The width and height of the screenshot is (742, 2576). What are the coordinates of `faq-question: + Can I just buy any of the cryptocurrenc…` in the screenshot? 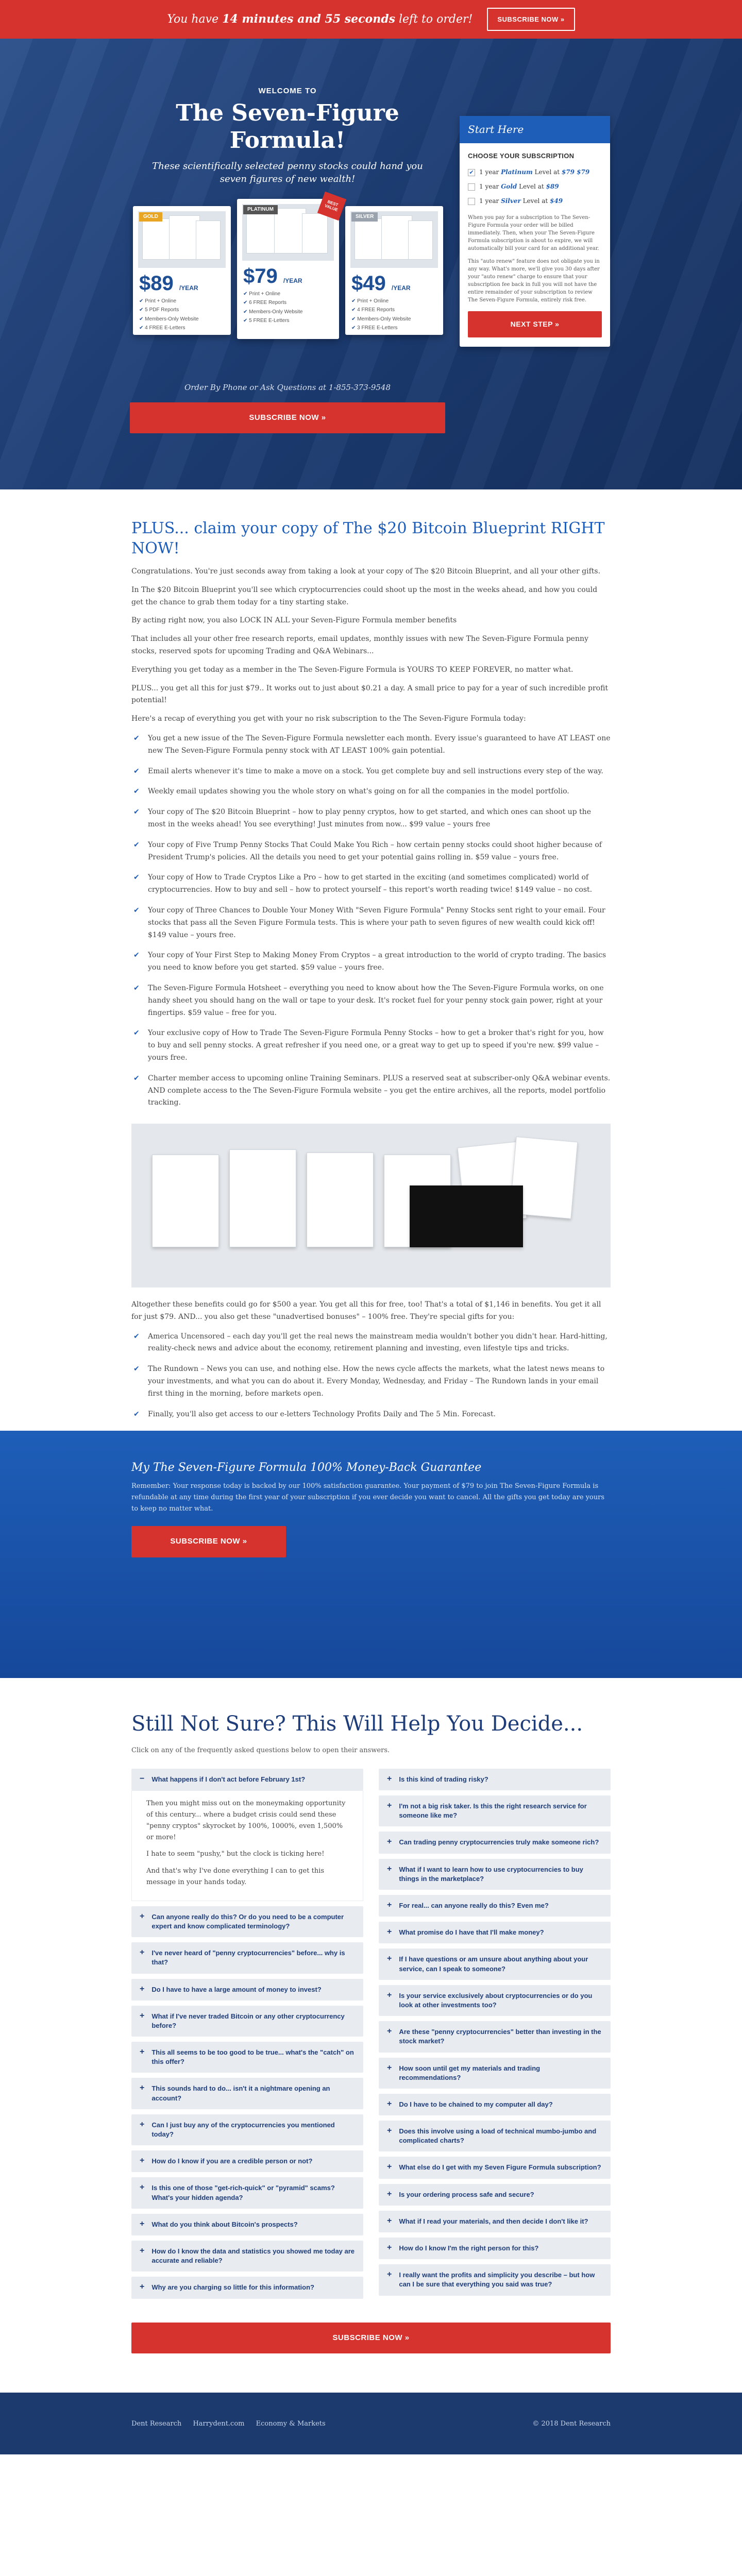 It's located at (247, 2130).